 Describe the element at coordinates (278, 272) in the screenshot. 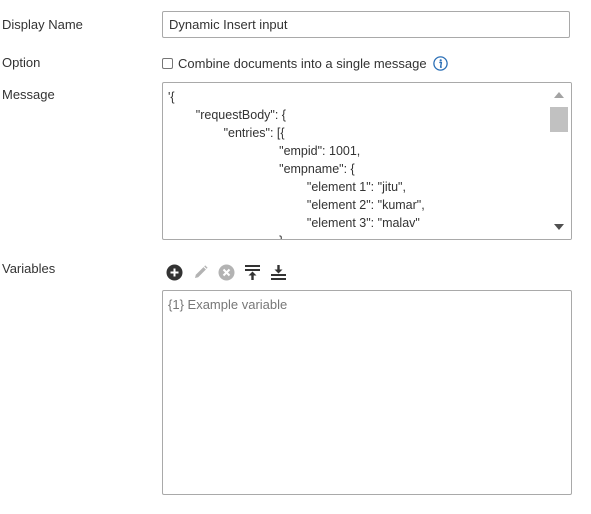

I see `move-to-bottom-icon` at that location.